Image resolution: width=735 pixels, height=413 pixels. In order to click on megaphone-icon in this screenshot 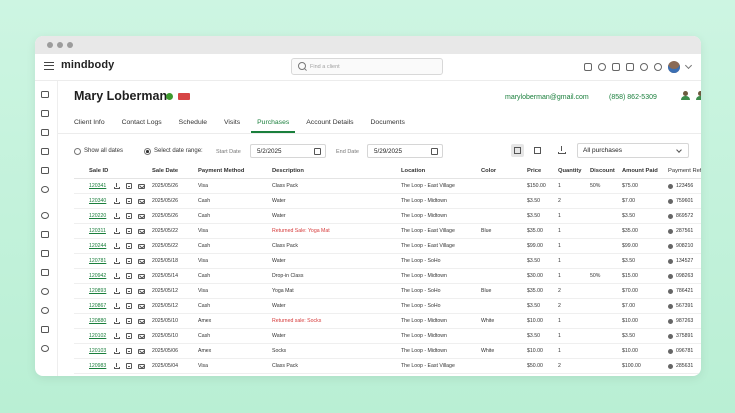, I will do `click(616, 67)`.